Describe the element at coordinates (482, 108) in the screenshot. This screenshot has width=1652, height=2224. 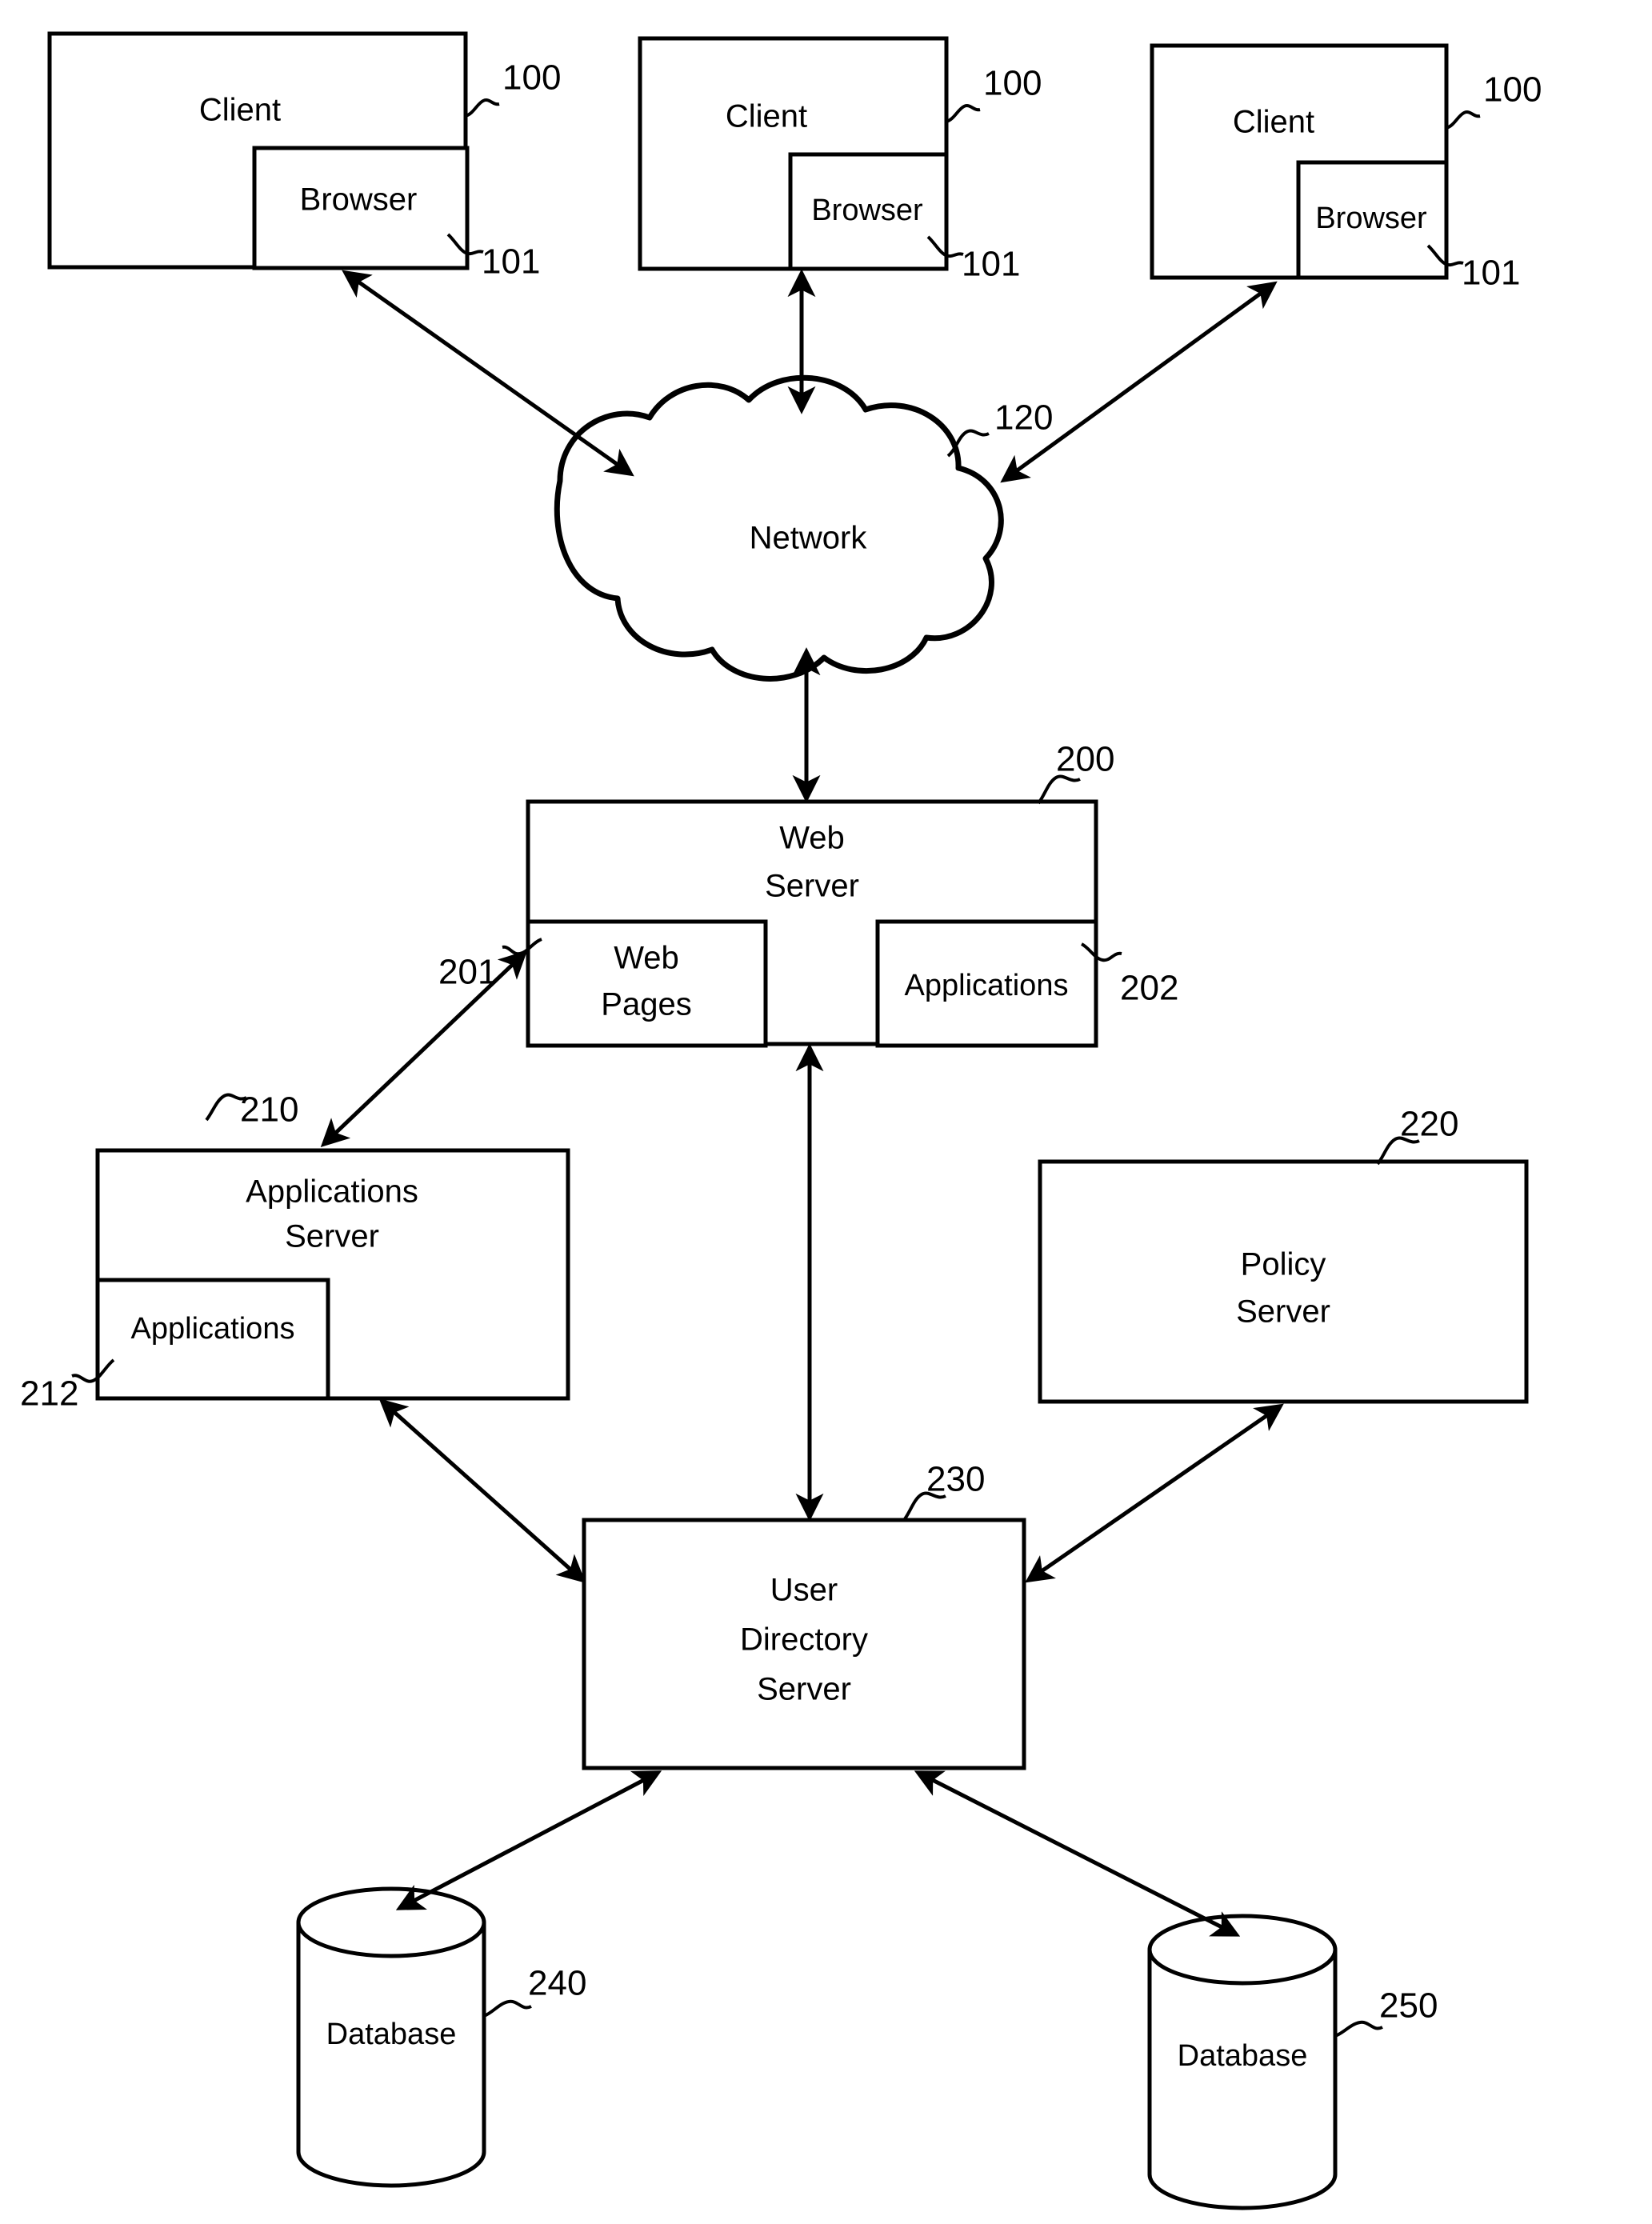
I see `leader-line-client-1-ref` at that location.